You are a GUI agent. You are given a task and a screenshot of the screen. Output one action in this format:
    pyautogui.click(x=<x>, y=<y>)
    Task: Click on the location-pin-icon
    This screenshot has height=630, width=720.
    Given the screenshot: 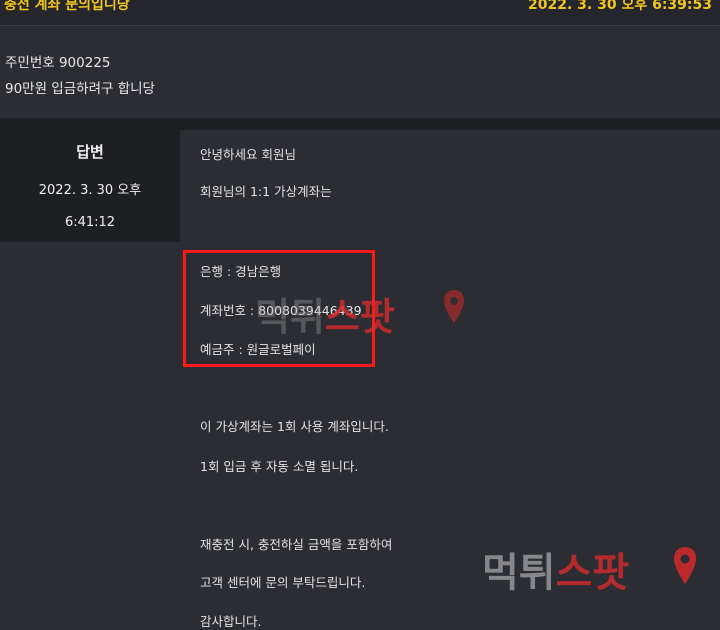 What is the action you would take?
    pyautogui.click(x=454, y=306)
    